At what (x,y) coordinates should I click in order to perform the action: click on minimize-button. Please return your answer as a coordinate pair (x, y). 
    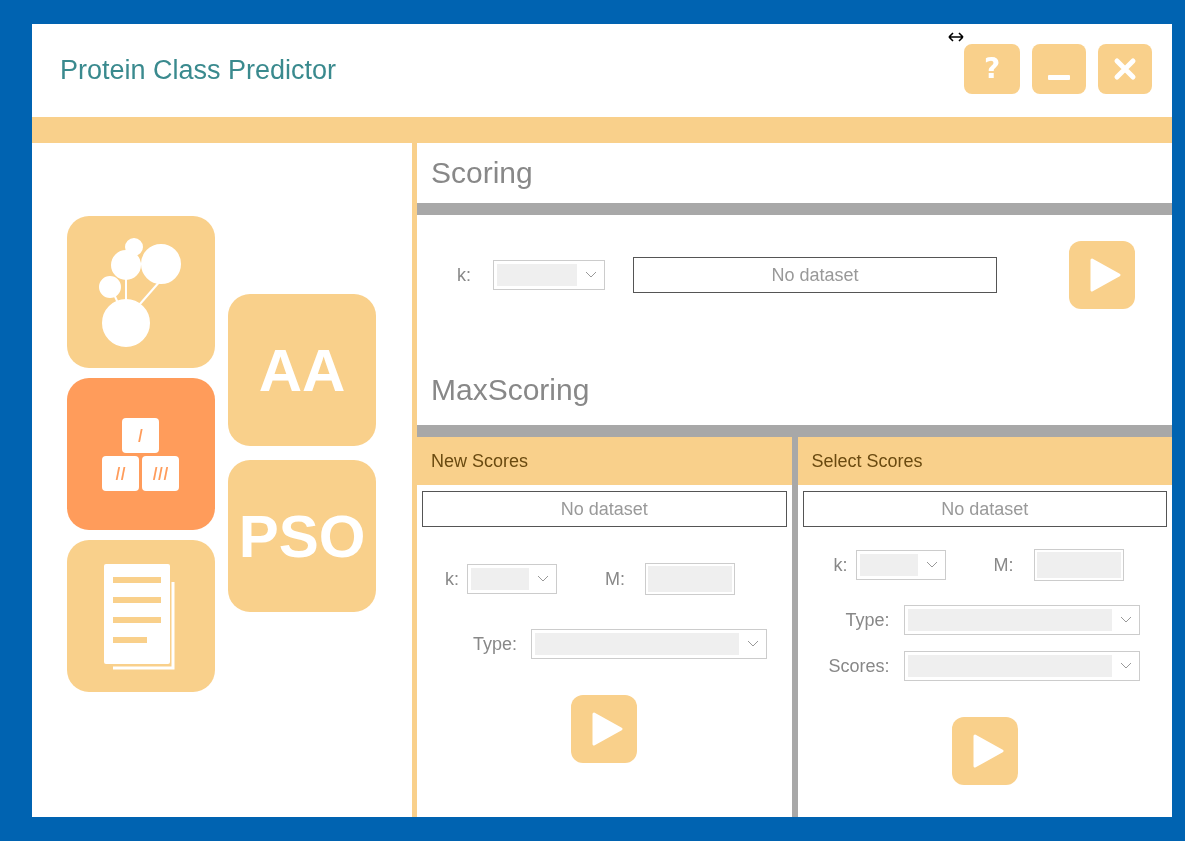
    Looking at the image, I should click on (1059, 68).